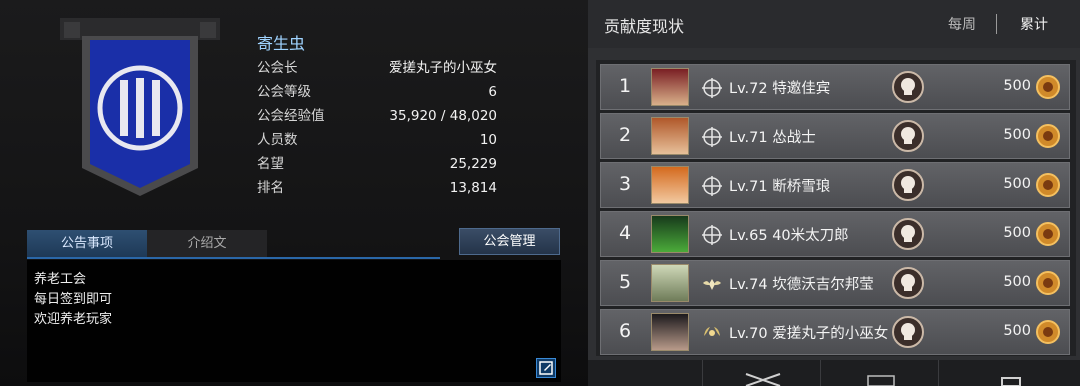 The height and width of the screenshot is (386, 1080). I want to click on info-value: 爱搓丸子的小巫女, so click(443, 68).